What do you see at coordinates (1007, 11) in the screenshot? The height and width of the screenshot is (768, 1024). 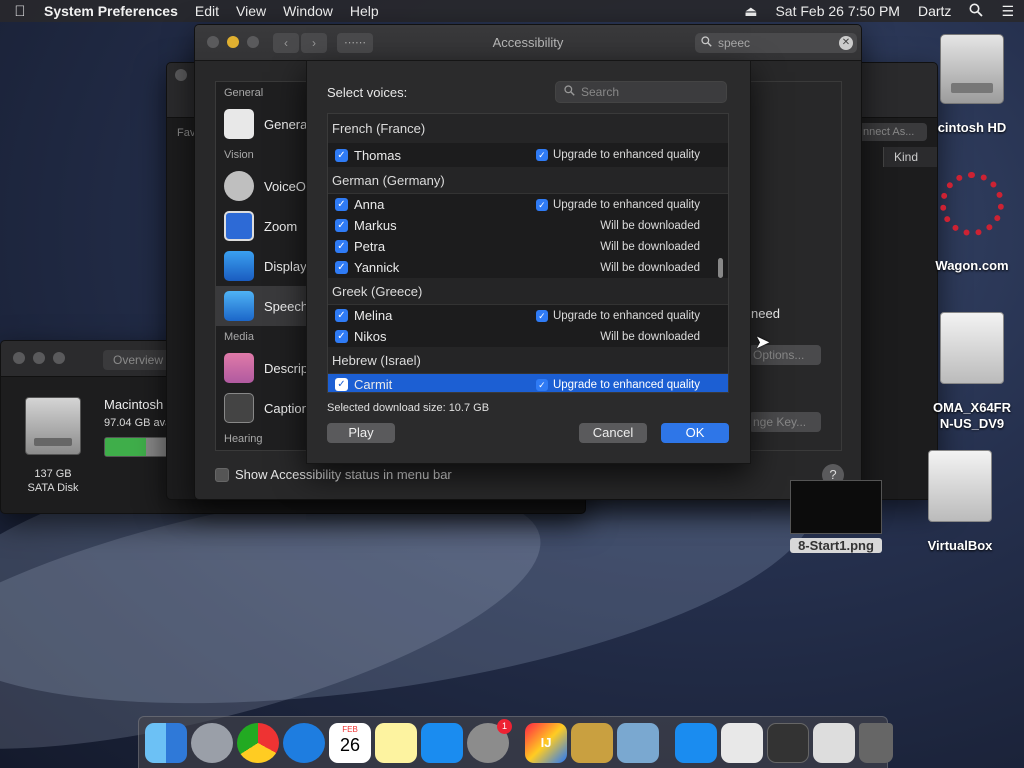 I see `notification-center-icon: ☰` at bounding box center [1007, 11].